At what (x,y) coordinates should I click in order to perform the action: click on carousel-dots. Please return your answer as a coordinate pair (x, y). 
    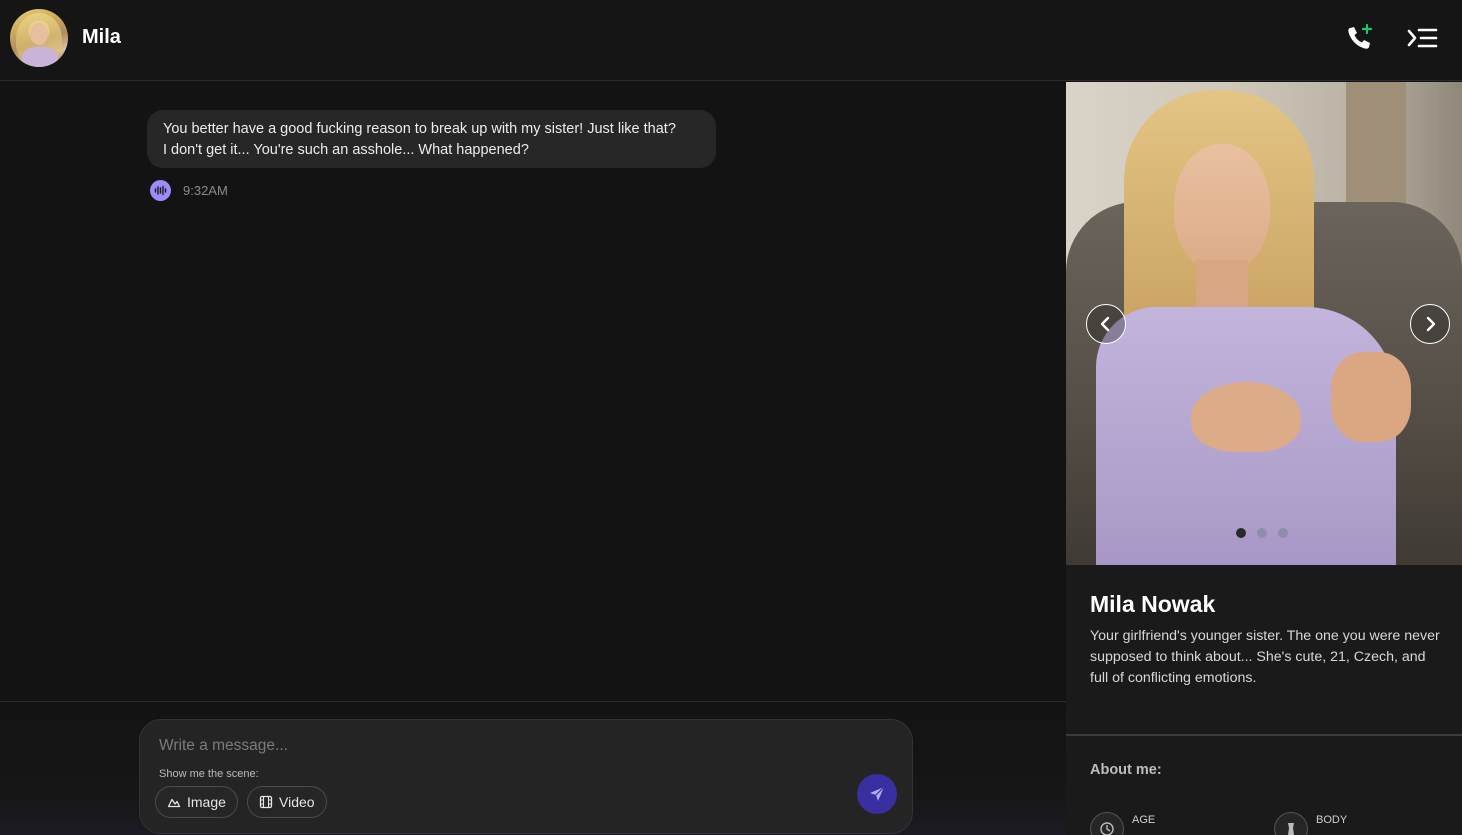
    Looking at the image, I should click on (1262, 533).